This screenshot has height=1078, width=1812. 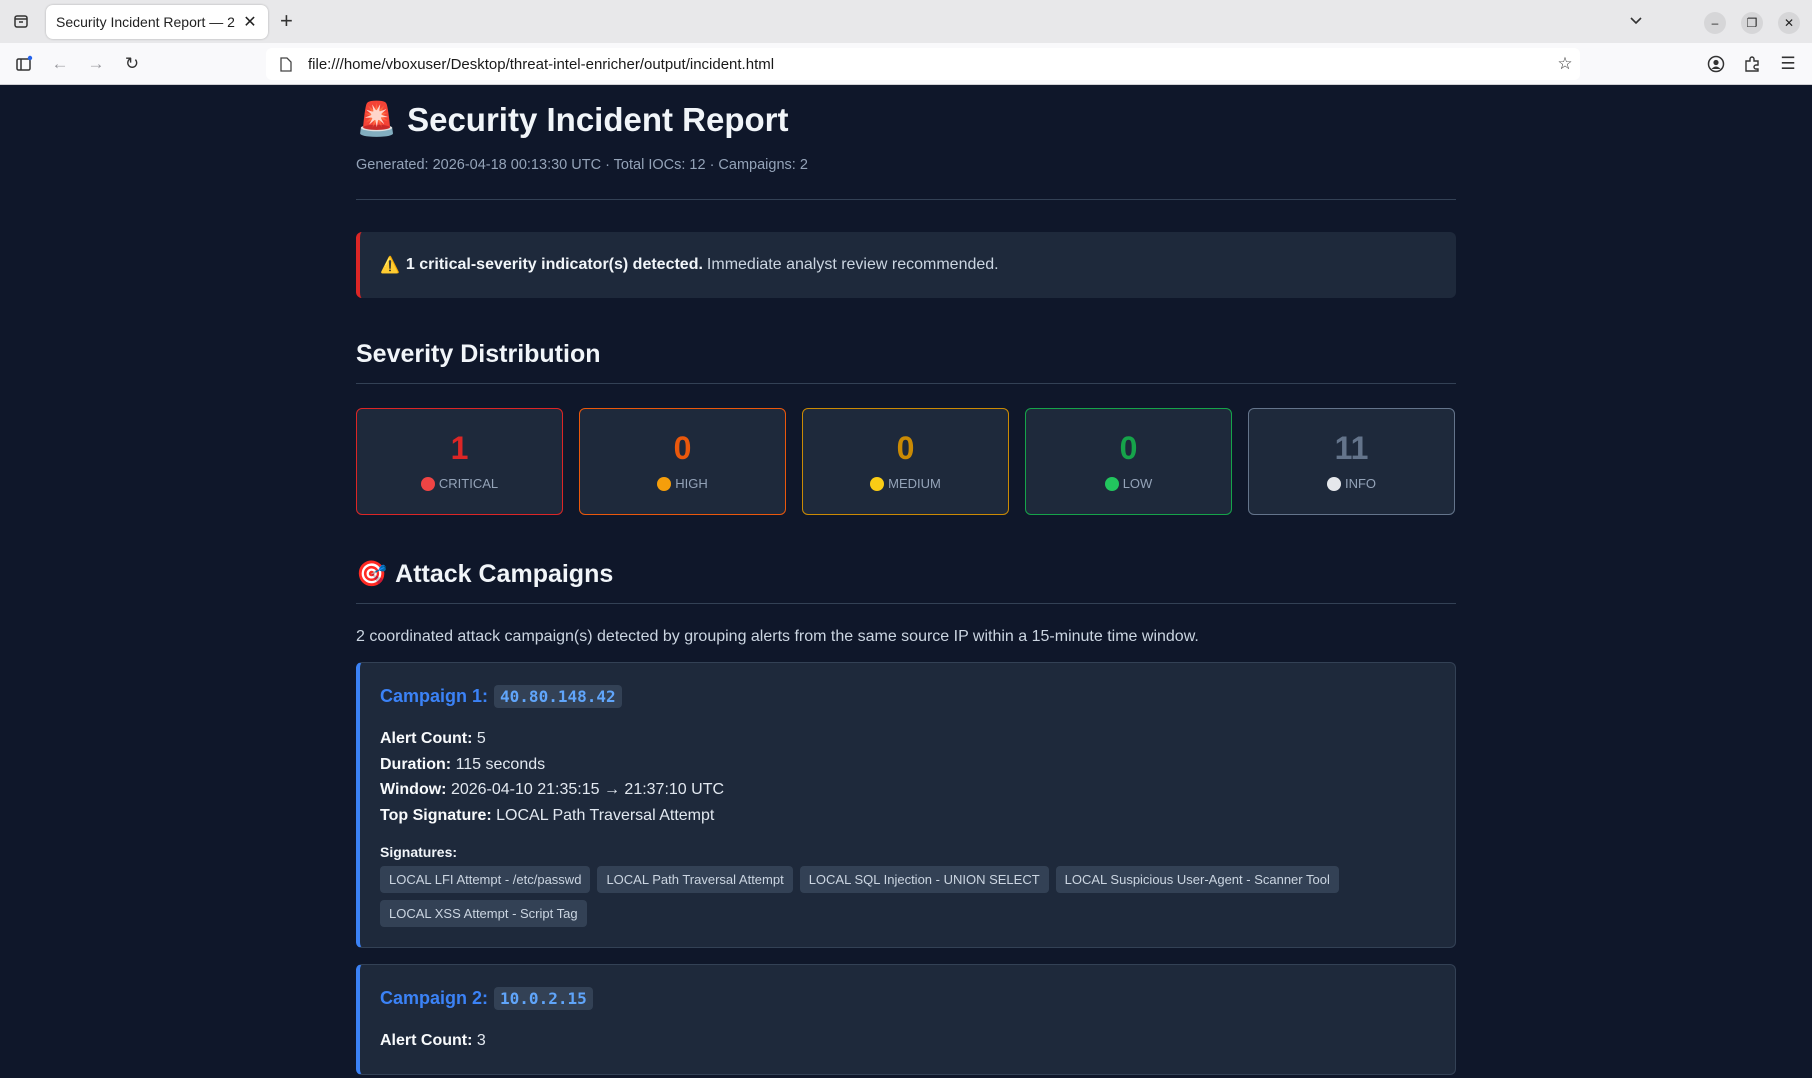 I want to click on tab-list-icon, so click(x=21, y=21).